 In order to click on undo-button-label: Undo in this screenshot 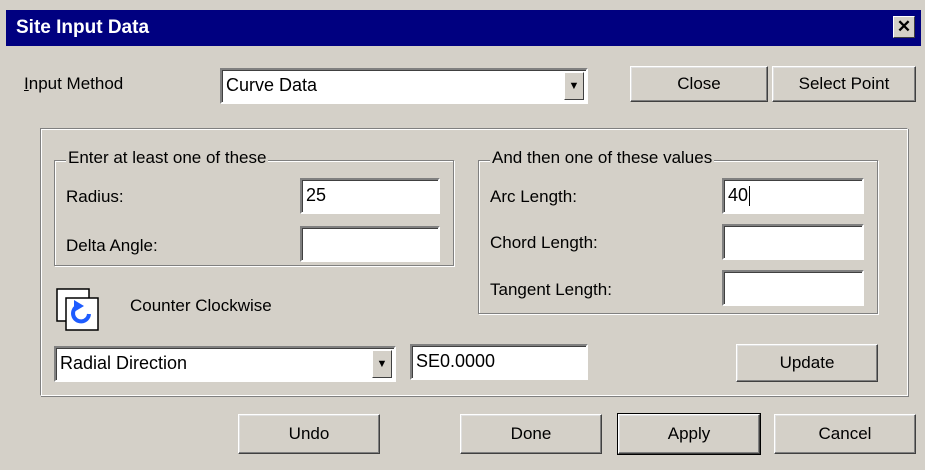, I will do `click(309, 433)`.